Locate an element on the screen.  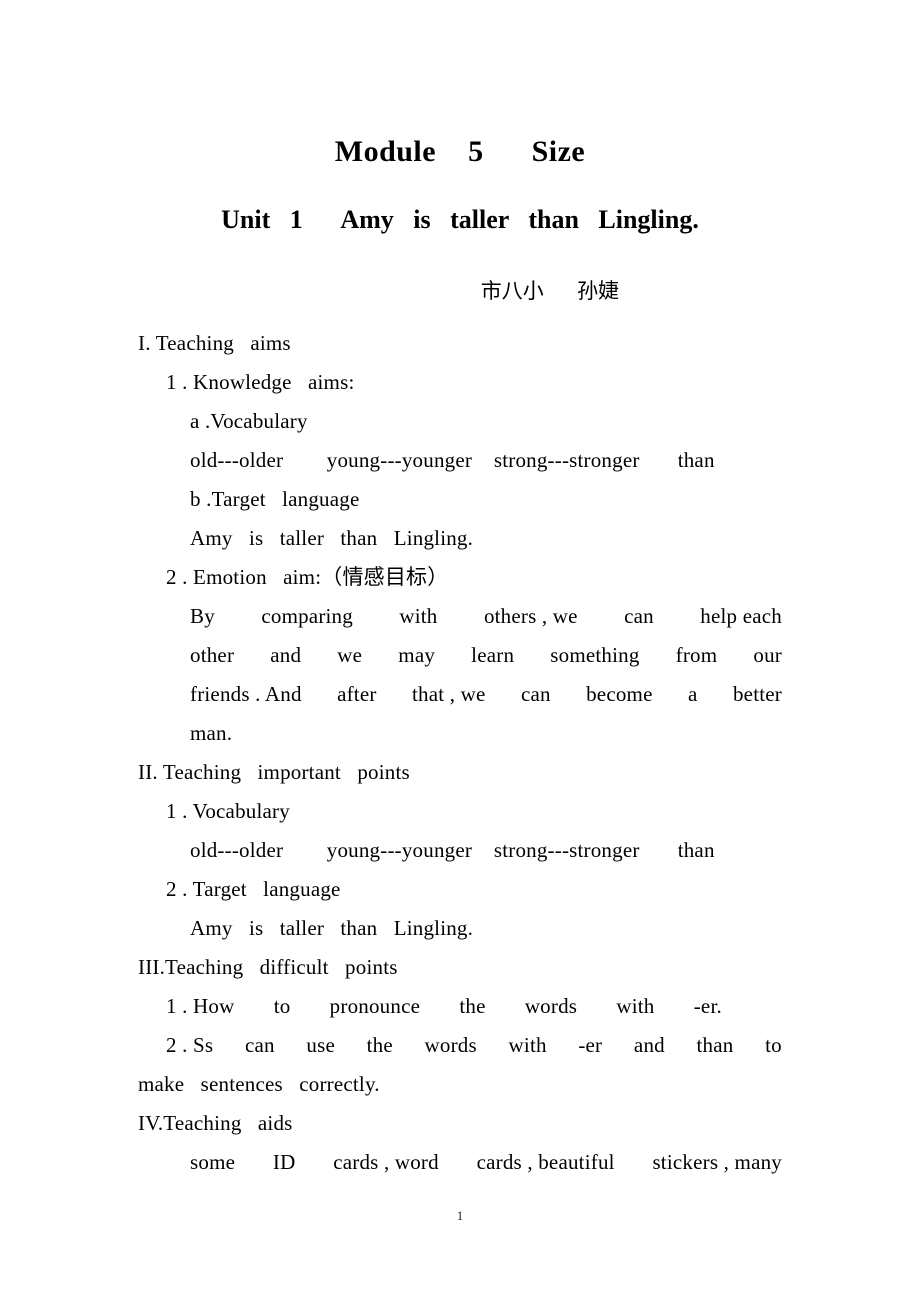
line-word: after is located at coordinates (357, 694).